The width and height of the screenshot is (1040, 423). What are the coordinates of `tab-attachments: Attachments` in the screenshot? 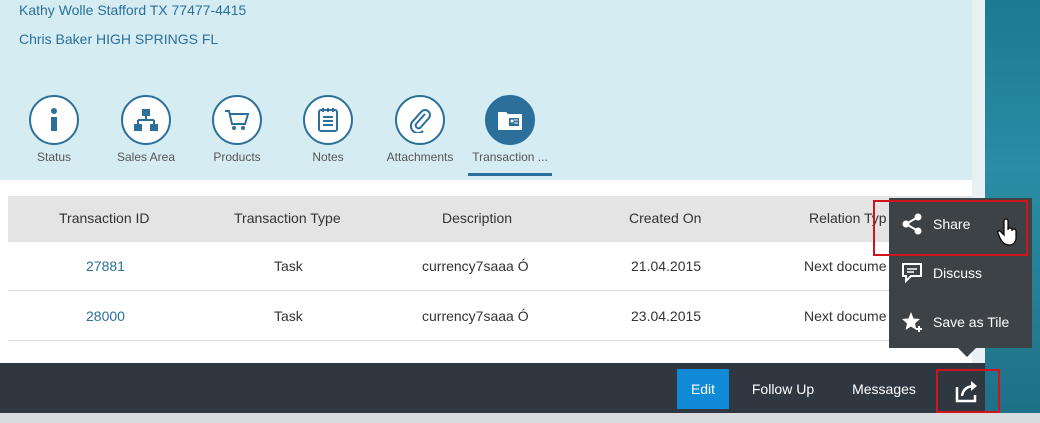 It's located at (420, 135).